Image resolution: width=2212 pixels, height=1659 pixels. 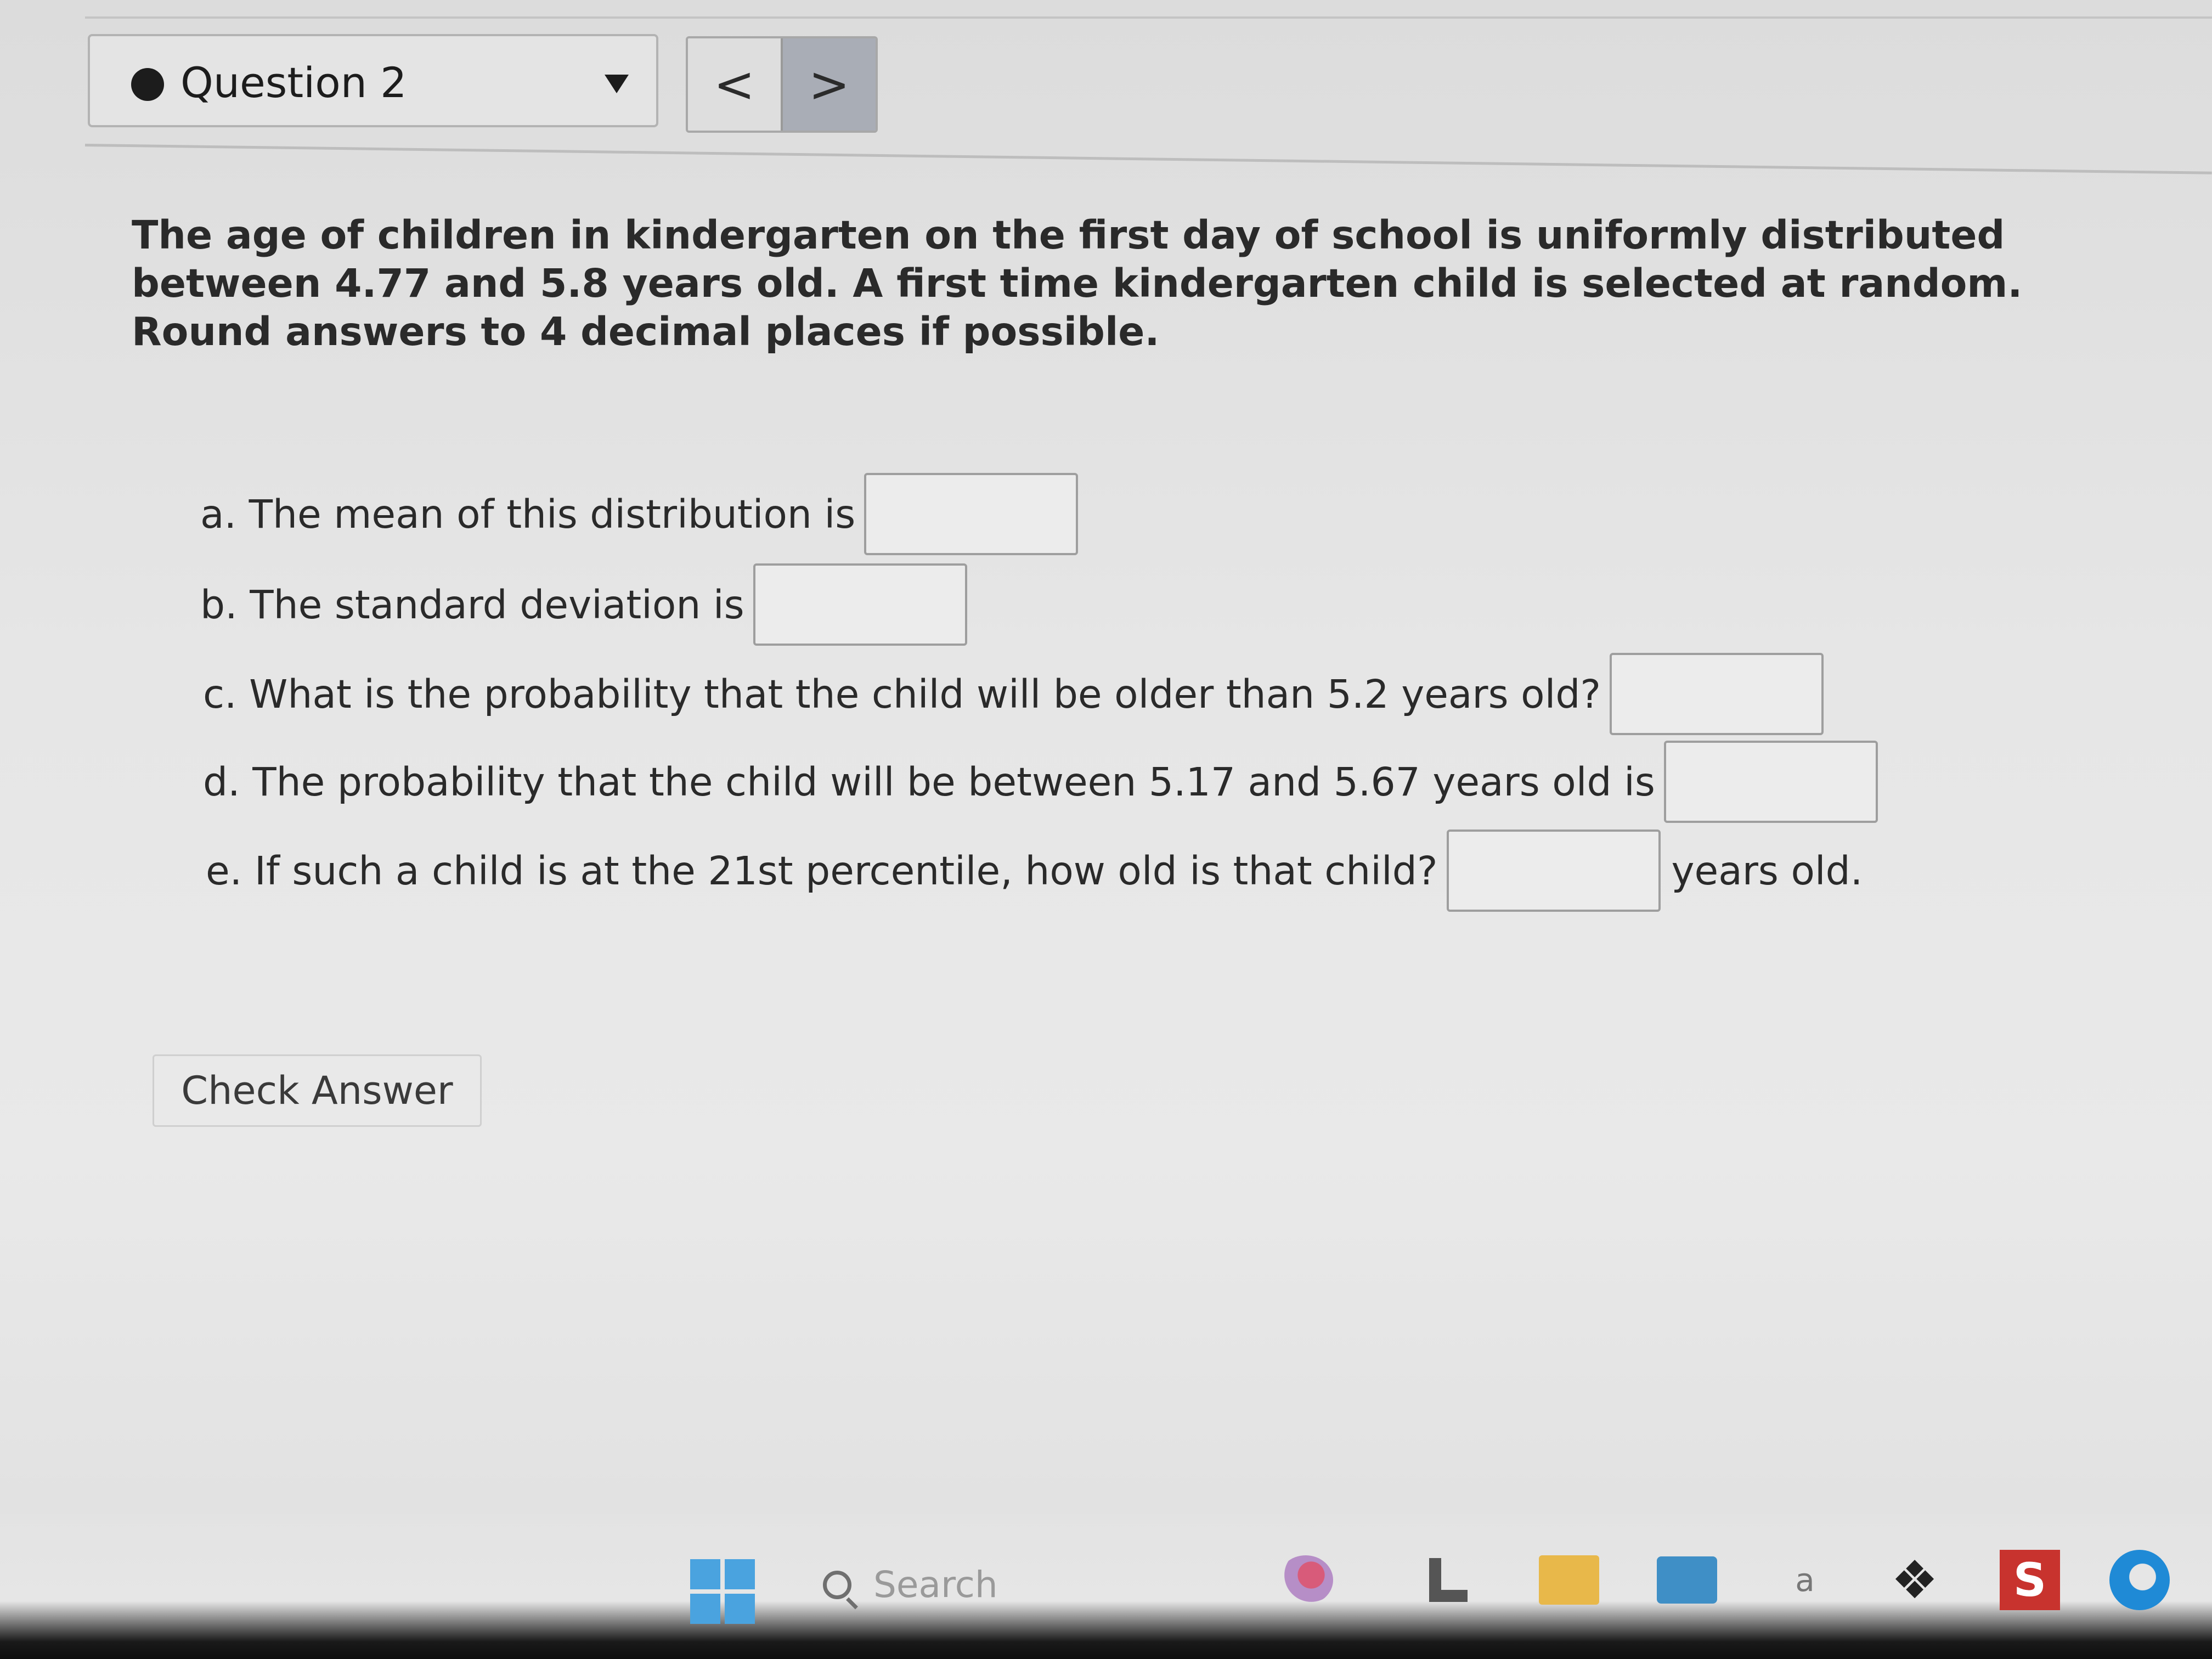 What do you see at coordinates (1448, 1580) in the screenshot?
I see `l-app-icon` at bounding box center [1448, 1580].